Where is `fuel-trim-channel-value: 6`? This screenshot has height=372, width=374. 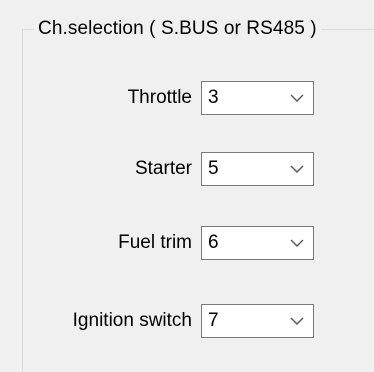
fuel-trim-channel-value: 6 is located at coordinates (213, 242).